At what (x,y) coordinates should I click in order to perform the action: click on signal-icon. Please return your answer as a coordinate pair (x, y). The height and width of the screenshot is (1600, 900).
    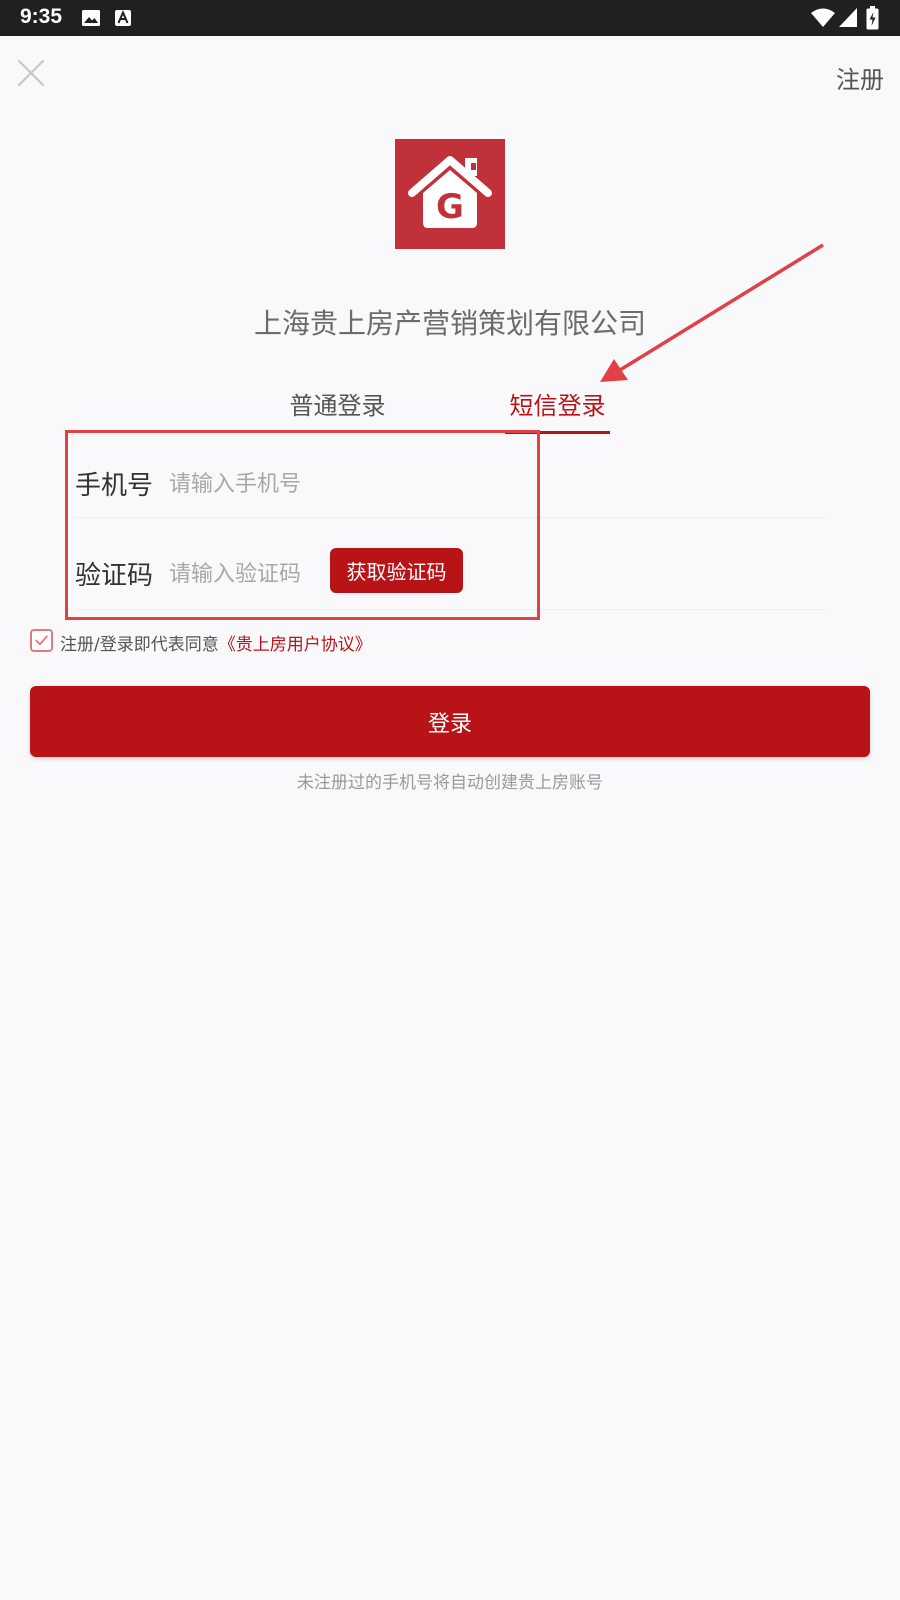
    Looking at the image, I should click on (848, 17).